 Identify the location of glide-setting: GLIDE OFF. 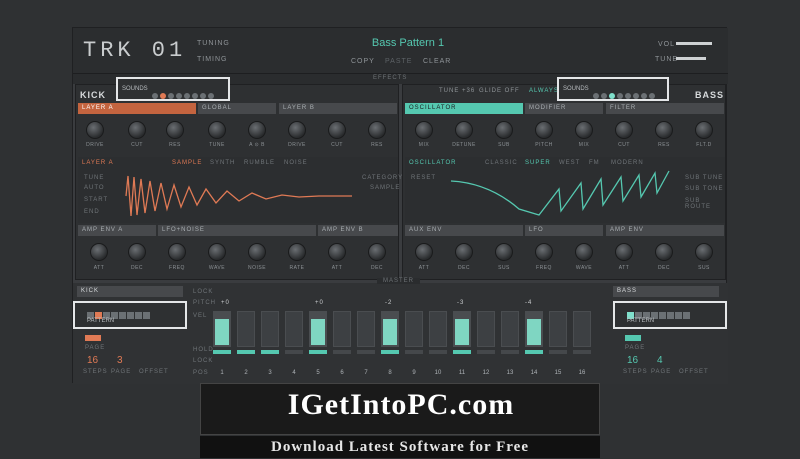
(499, 91).